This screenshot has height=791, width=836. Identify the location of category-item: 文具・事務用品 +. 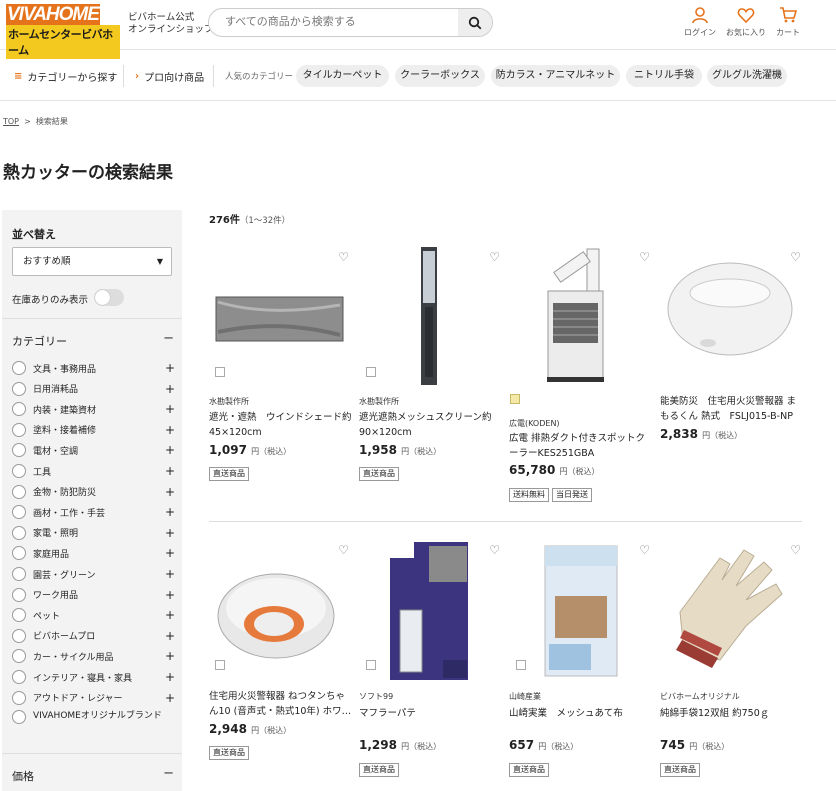
(93, 368).